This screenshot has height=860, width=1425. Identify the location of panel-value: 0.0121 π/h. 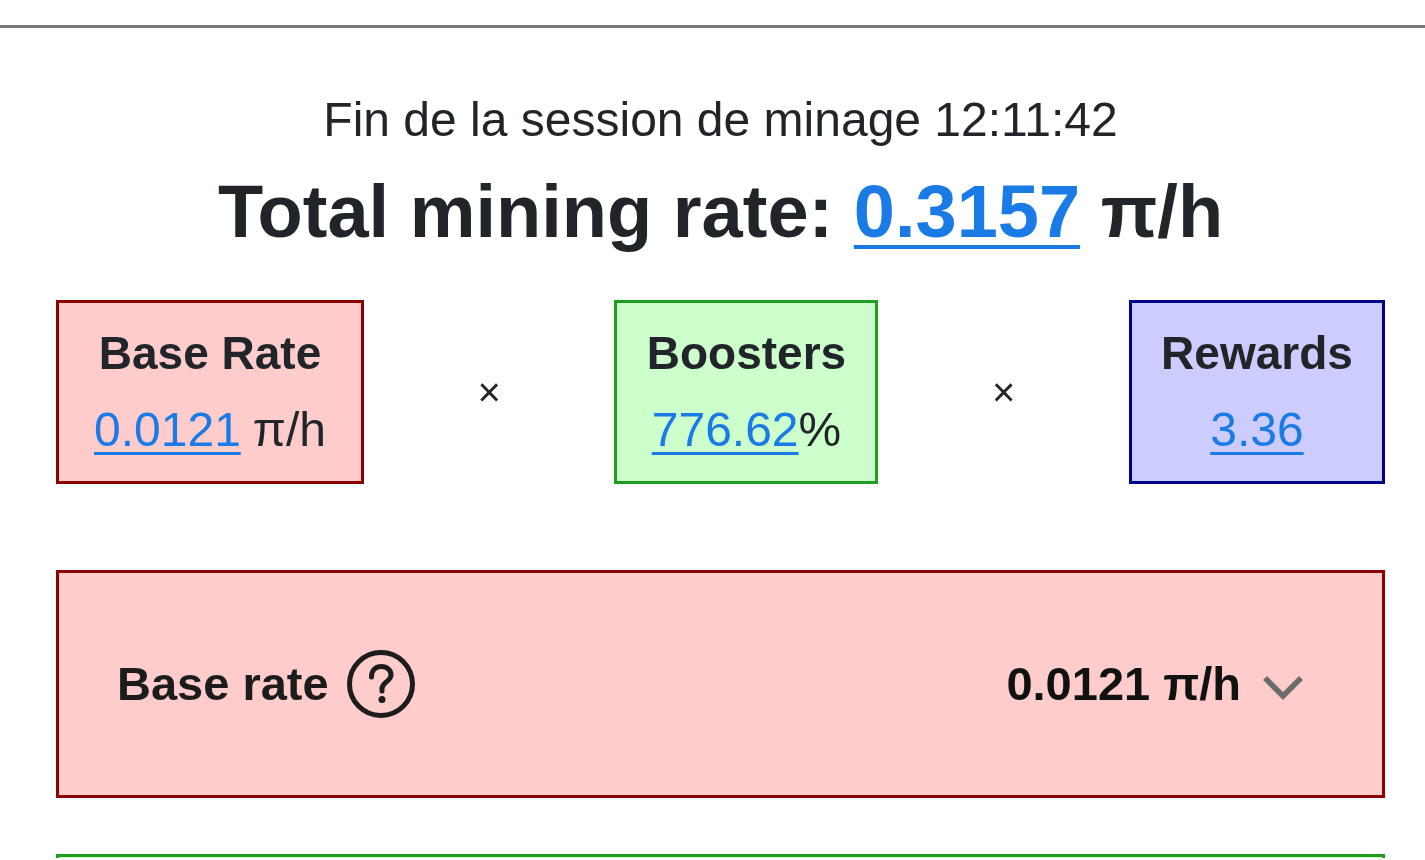
(1123, 684).